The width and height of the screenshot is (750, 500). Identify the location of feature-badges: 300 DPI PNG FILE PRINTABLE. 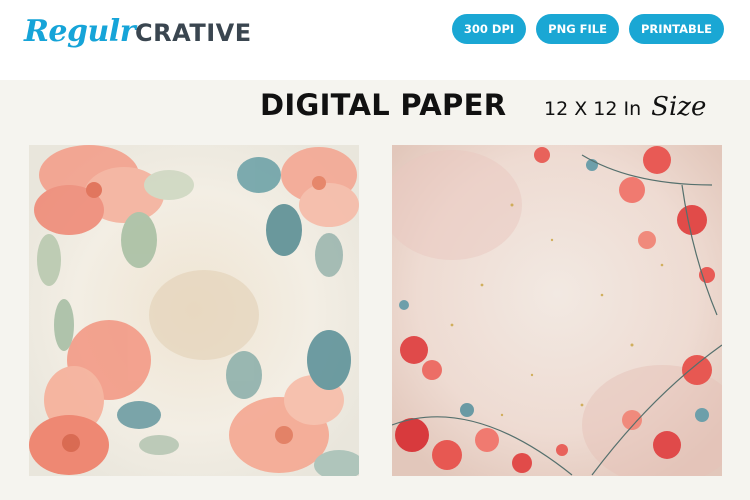
(587, 29).